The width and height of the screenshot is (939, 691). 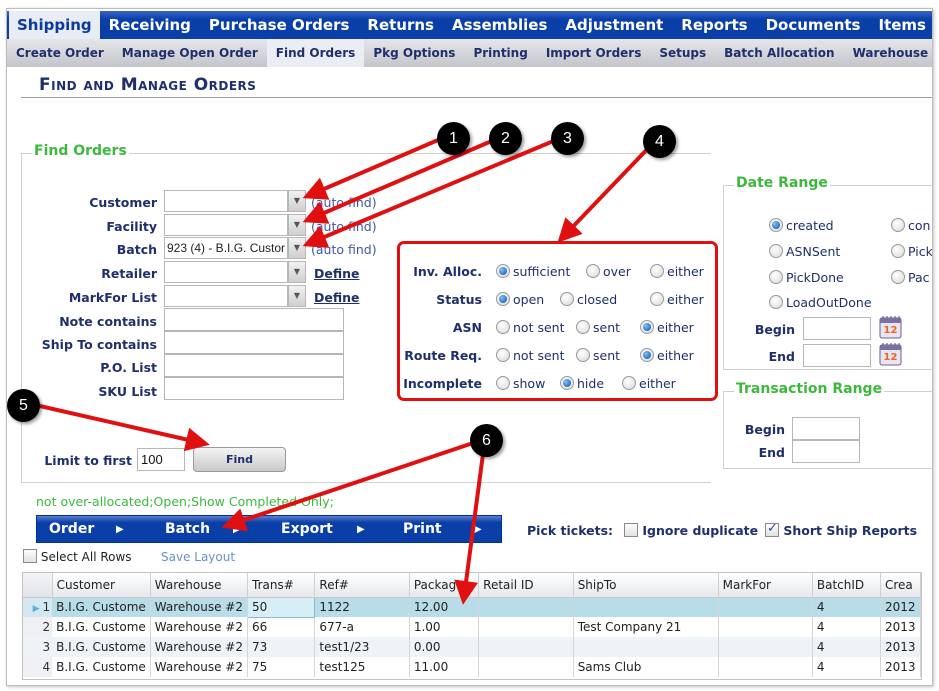 I want to click on table-cell: test1/23, so click(x=362, y=647).